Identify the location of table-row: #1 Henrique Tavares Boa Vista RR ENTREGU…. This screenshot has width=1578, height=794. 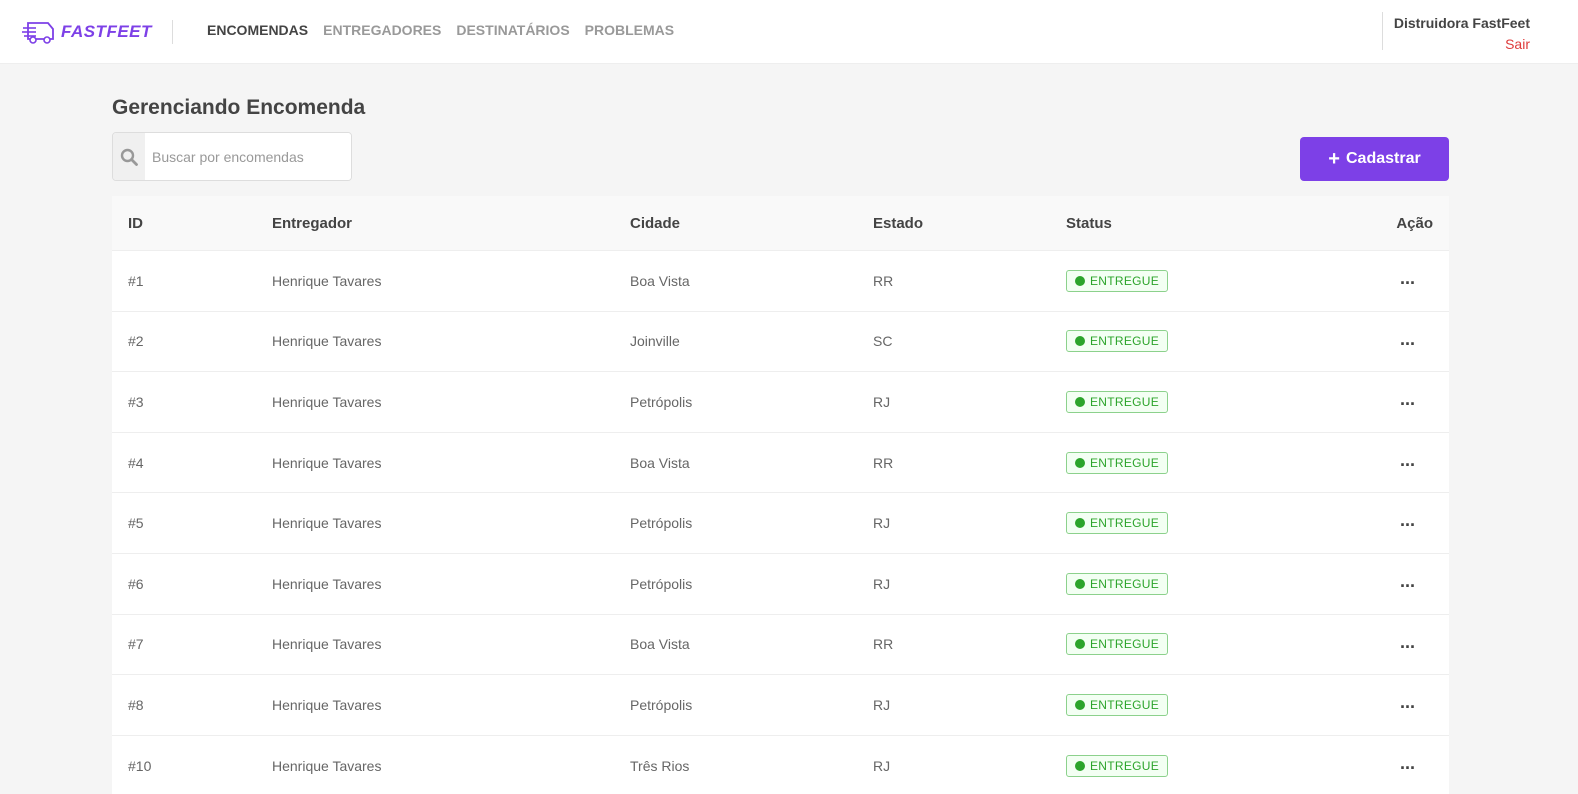
(780, 280).